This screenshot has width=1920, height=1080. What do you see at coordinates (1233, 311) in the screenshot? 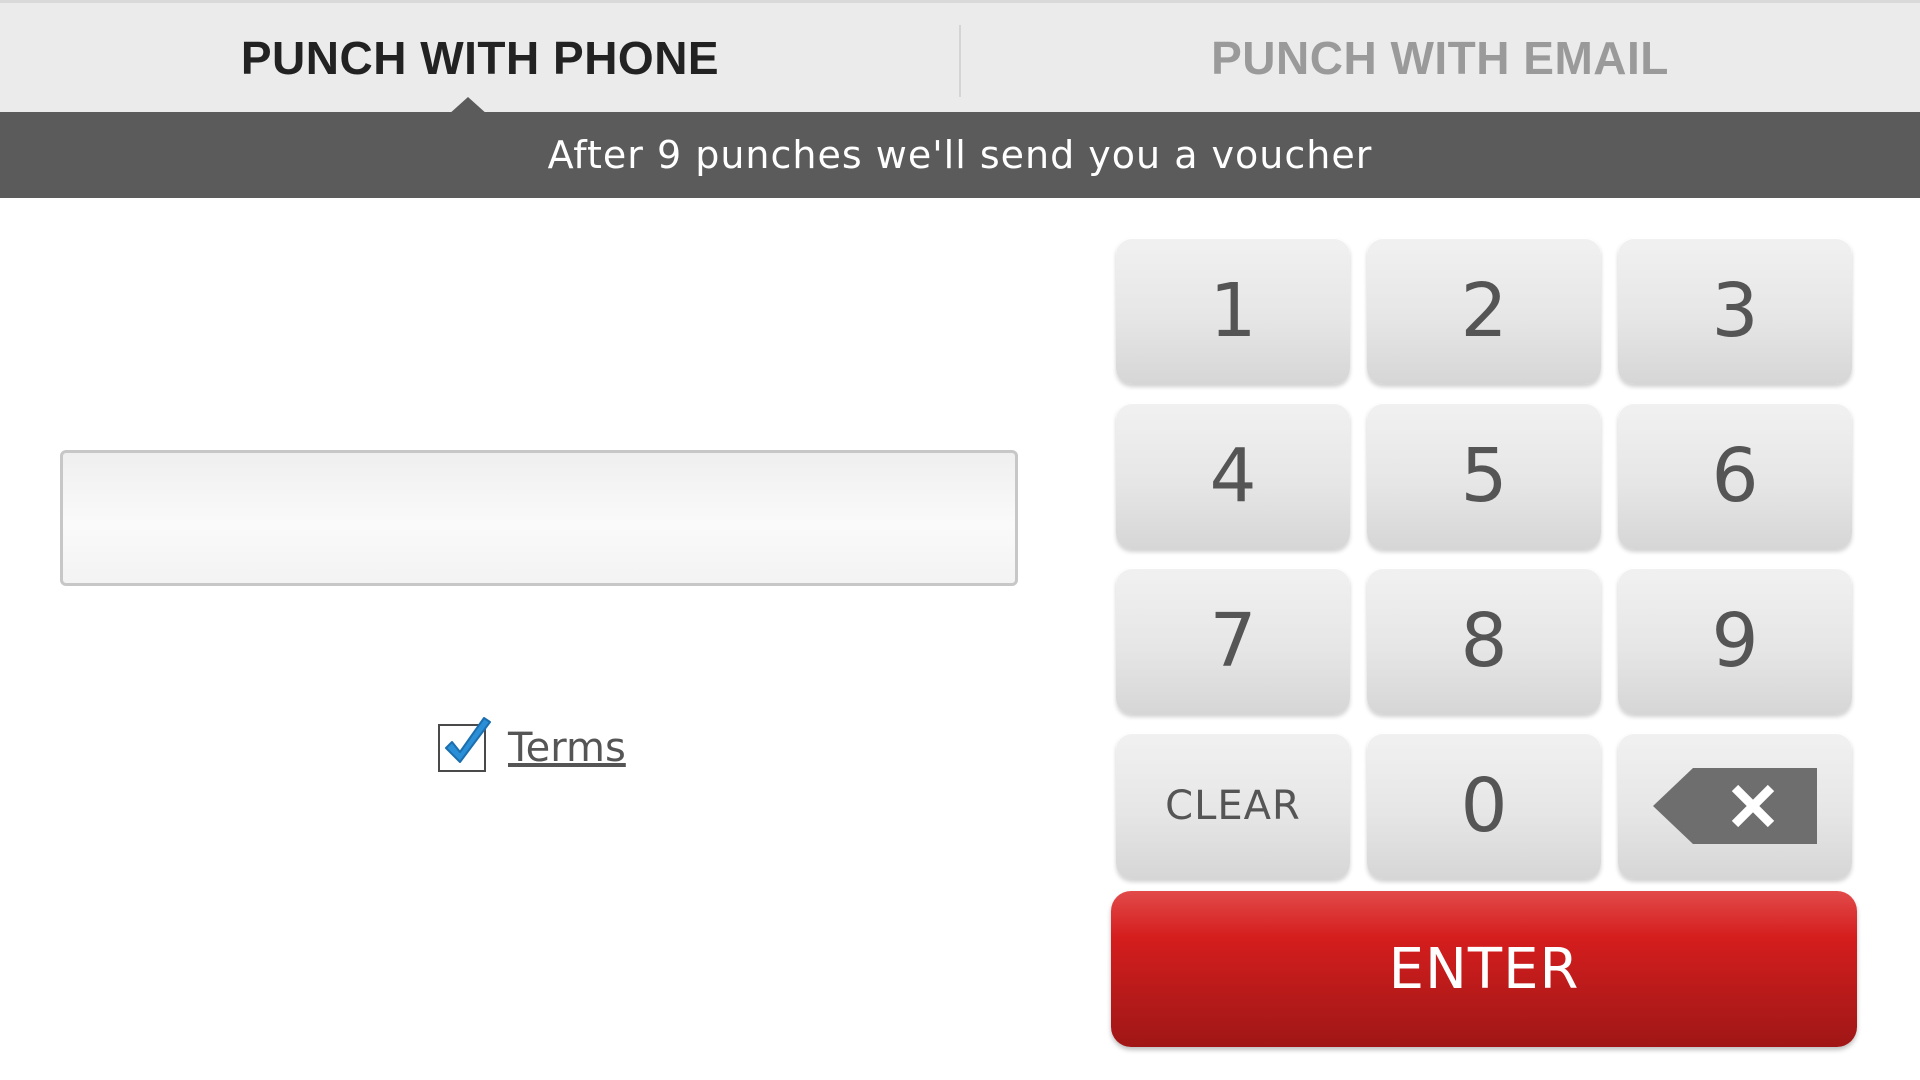
I see `key-1: 1` at bounding box center [1233, 311].